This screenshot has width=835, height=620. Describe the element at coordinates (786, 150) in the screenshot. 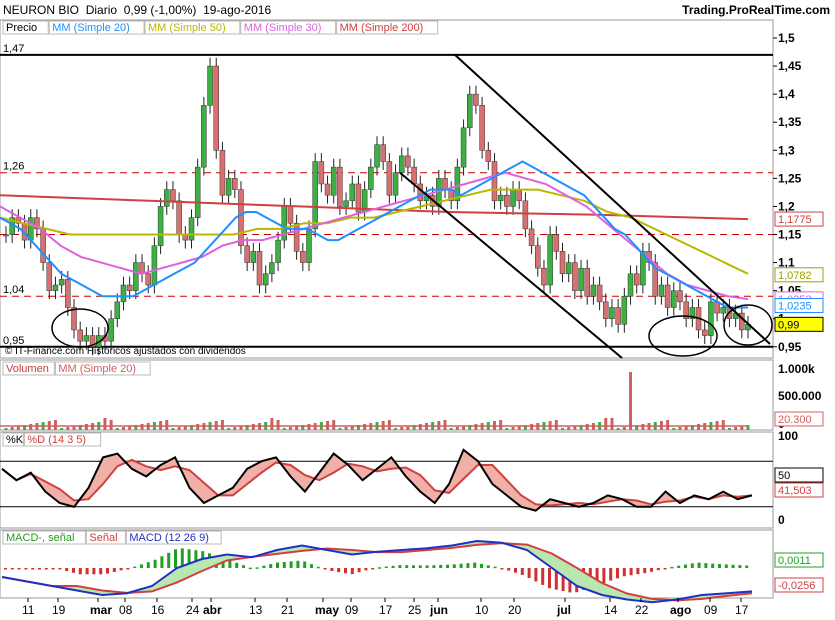

I see `price-tick-label: 1,3` at that location.